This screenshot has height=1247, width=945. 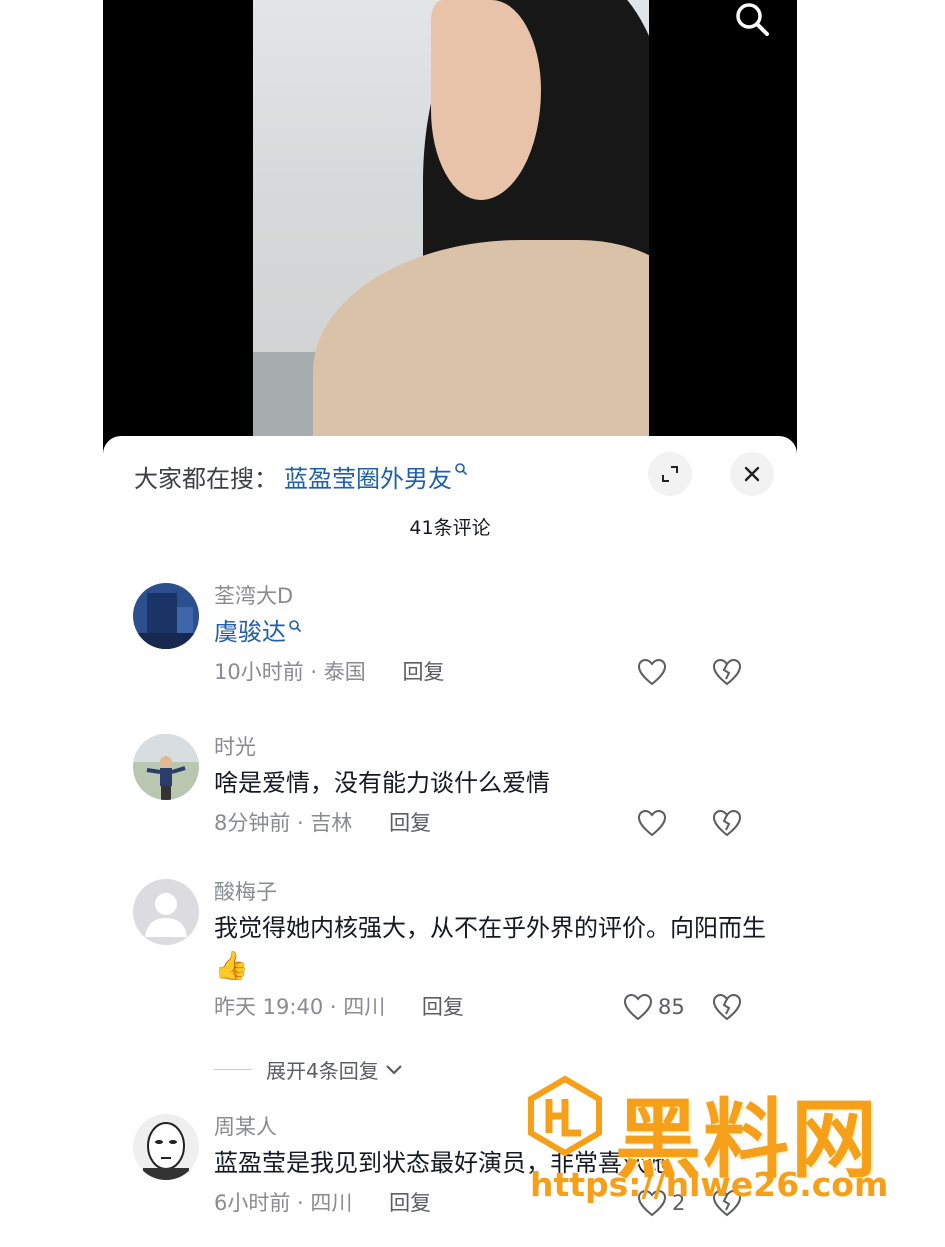 I want to click on comment-time: 昨天 19:40, so click(x=269, y=1007).